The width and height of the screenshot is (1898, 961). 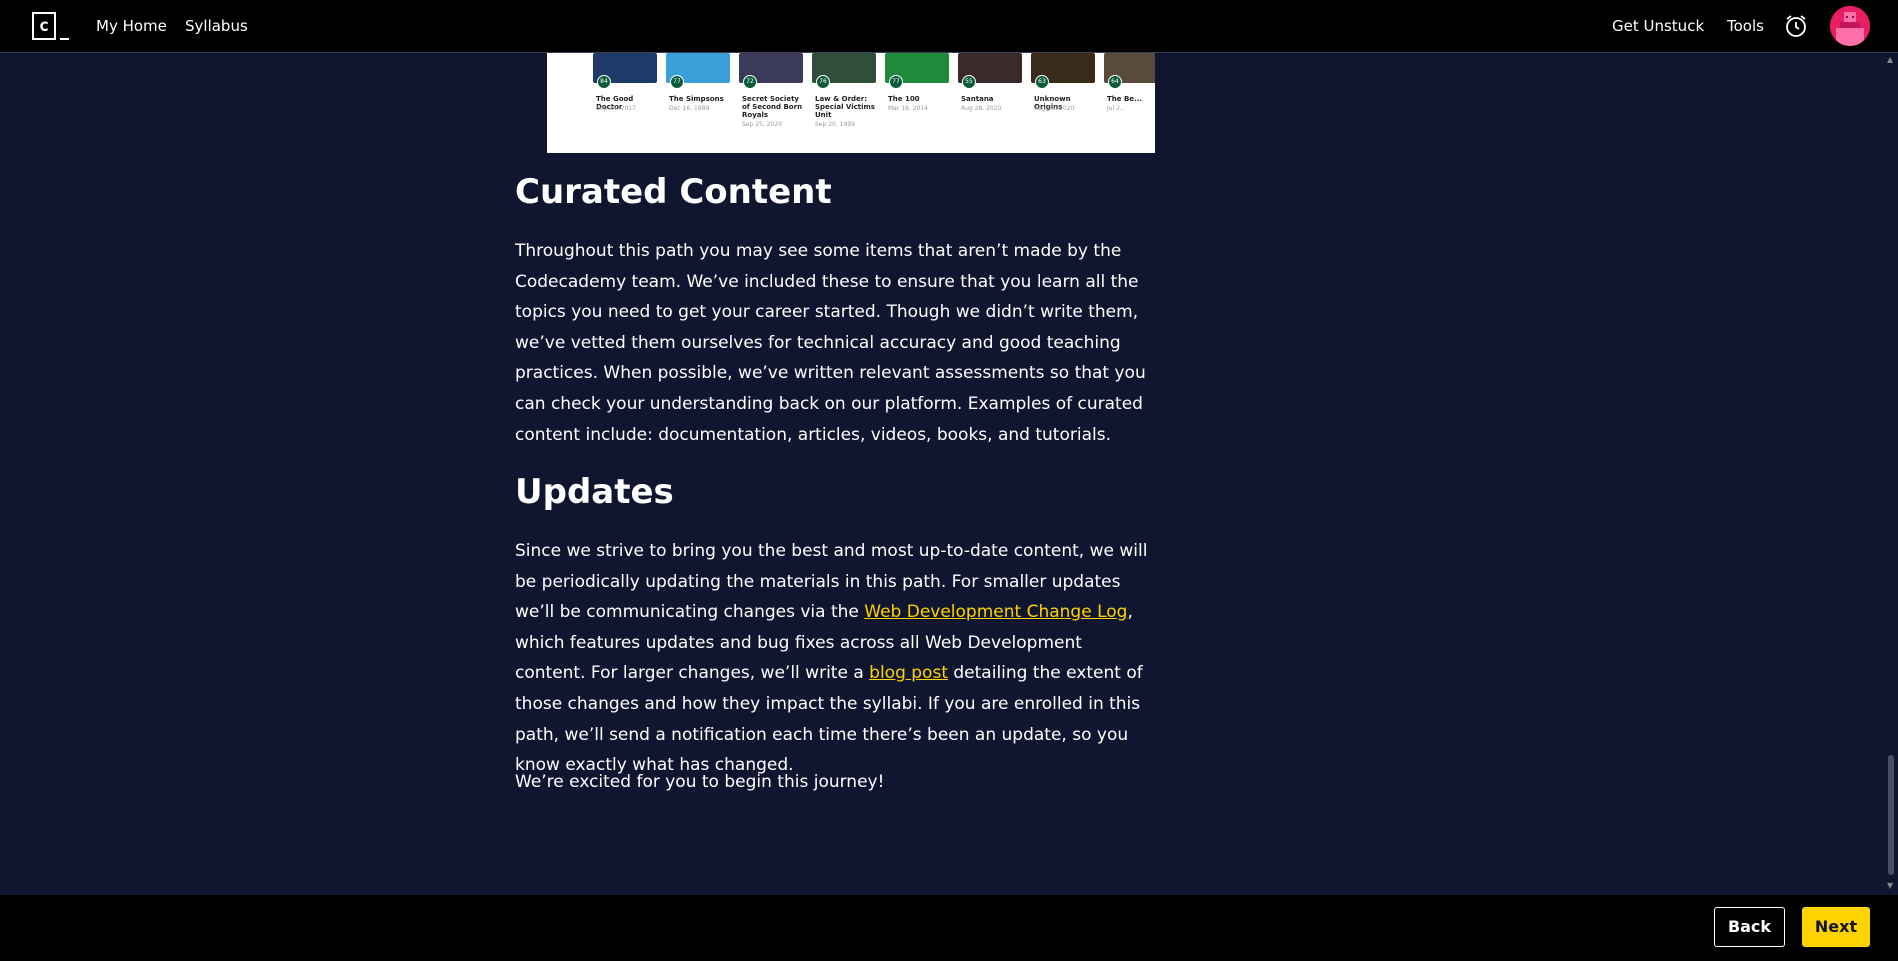 I want to click on show-title: Secret Society of Second Born Royals, so click(x=772, y=107).